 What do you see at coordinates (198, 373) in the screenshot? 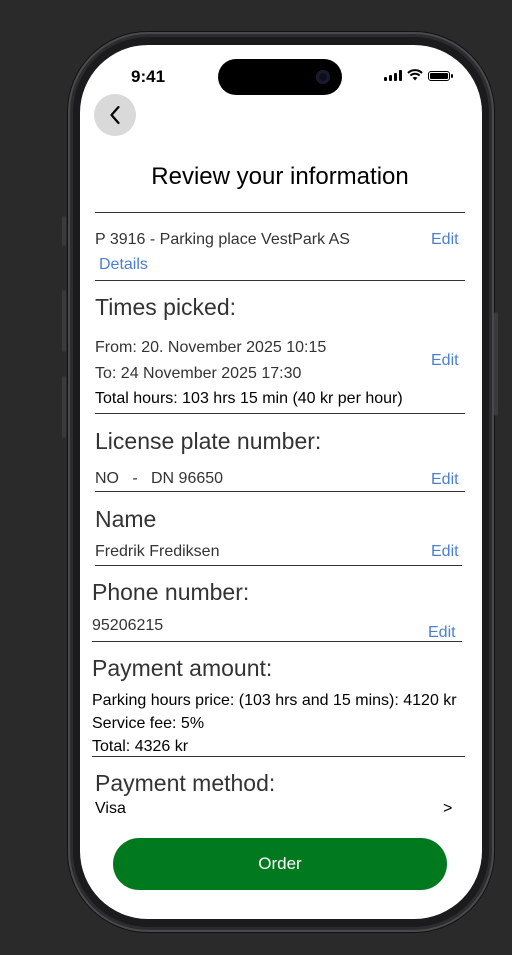
I see `times-to: To: 24 November 2025 17:30` at bounding box center [198, 373].